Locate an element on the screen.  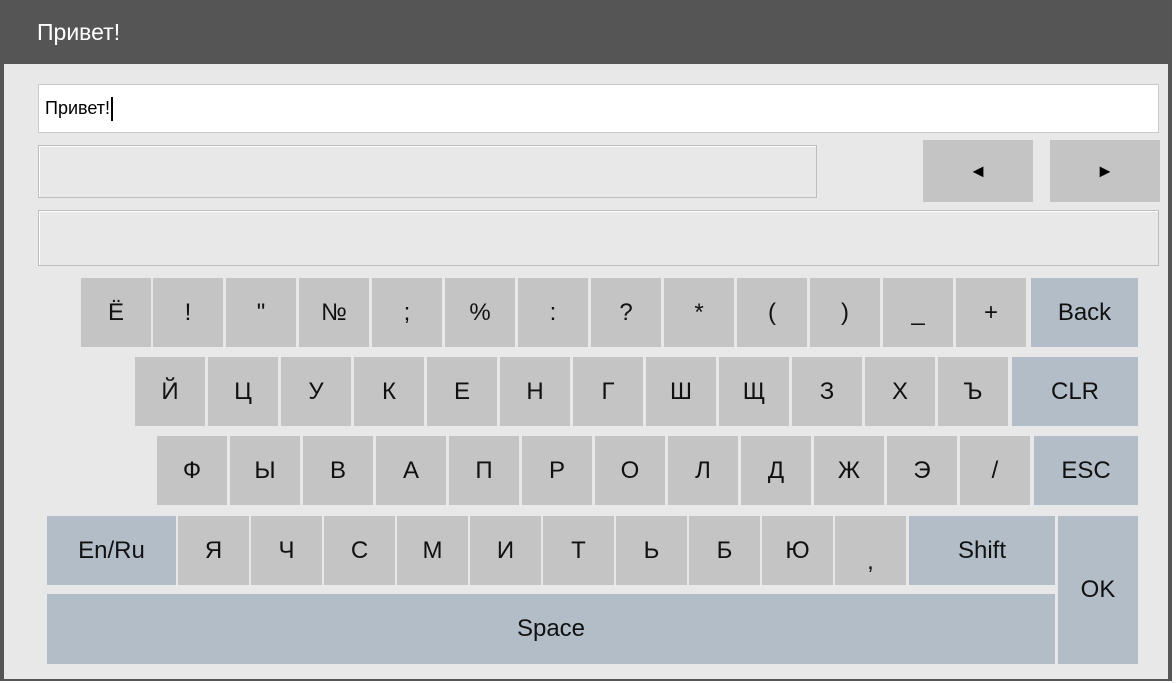
ok-button: OK is located at coordinates (1098, 590).